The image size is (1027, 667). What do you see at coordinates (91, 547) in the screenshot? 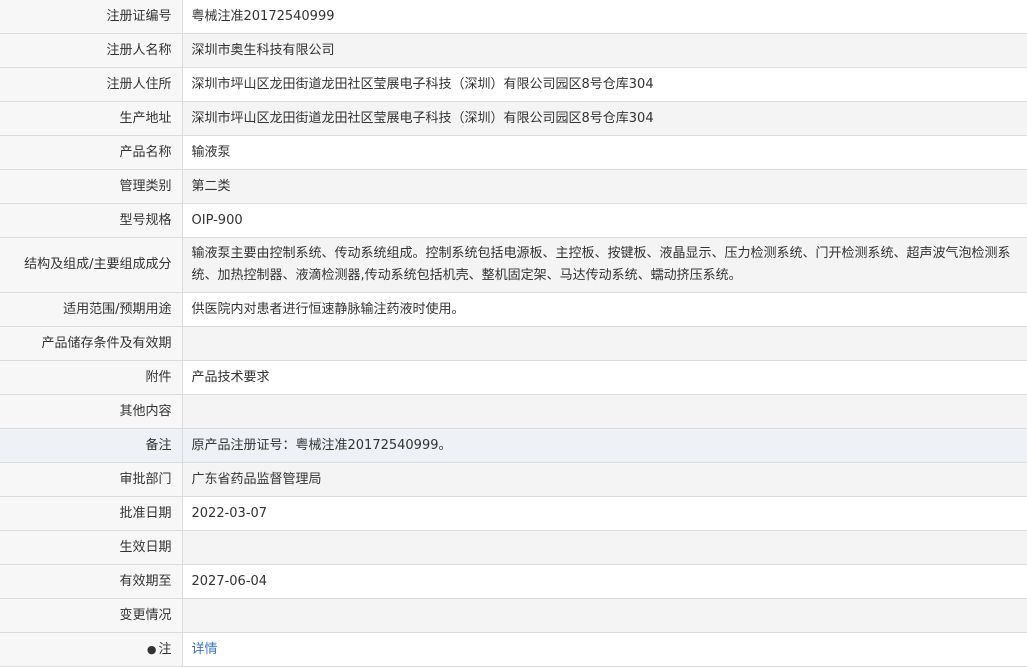
I see `field-label: 生效日期` at bounding box center [91, 547].